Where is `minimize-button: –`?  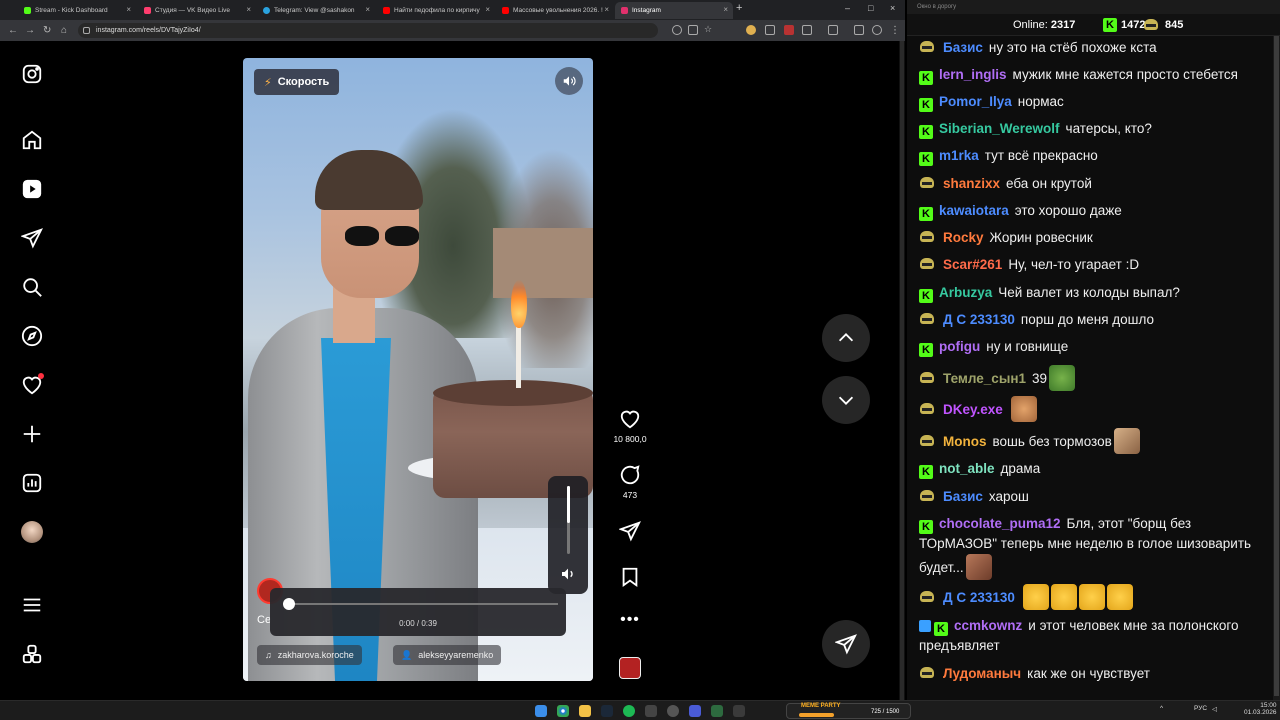
minimize-button: – is located at coordinates (847, 8).